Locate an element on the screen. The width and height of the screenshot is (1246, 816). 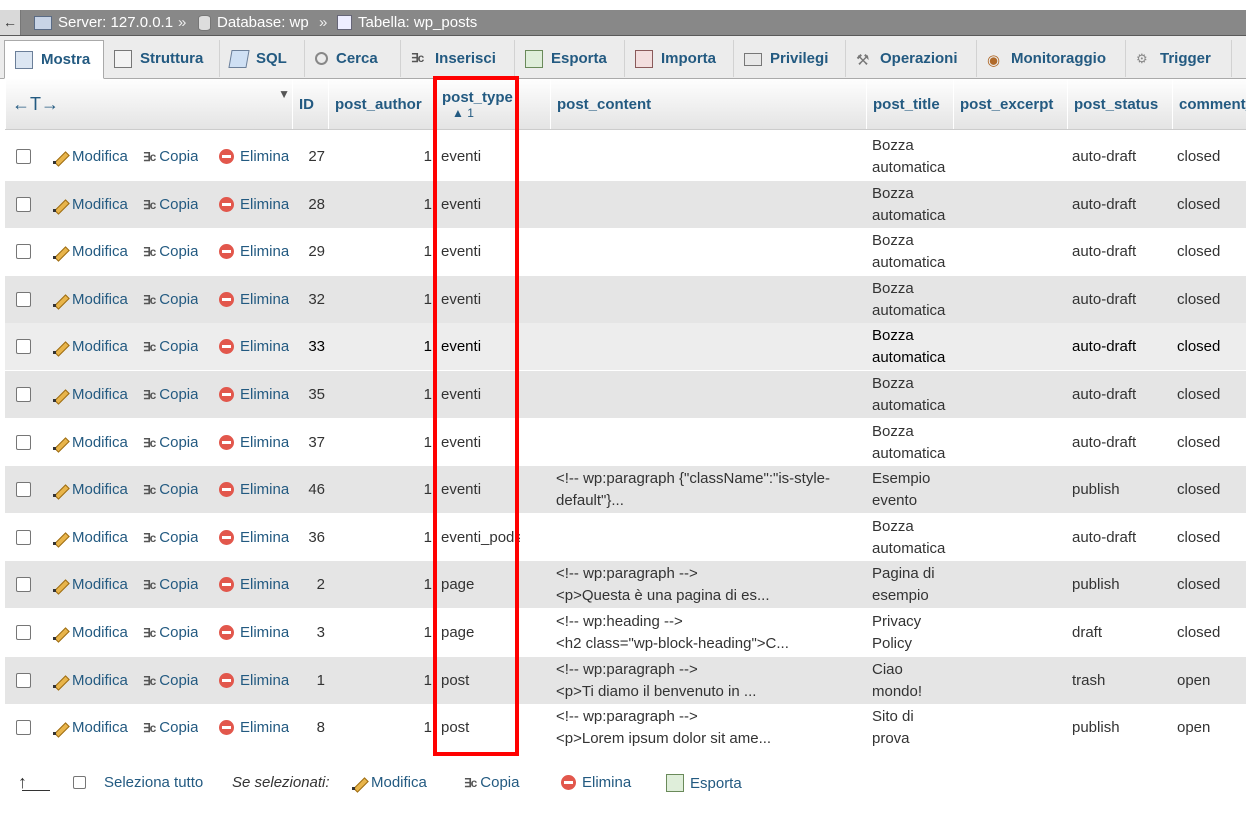
cell-post-type: post is located at coordinates (455, 727).